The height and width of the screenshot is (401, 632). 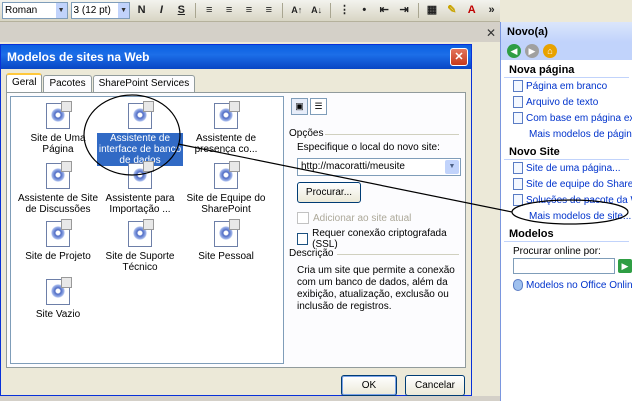 What do you see at coordinates (368, 147) in the screenshot?
I see `location-label: Especifique o local do novo site:` at bounding box center [368, 147].